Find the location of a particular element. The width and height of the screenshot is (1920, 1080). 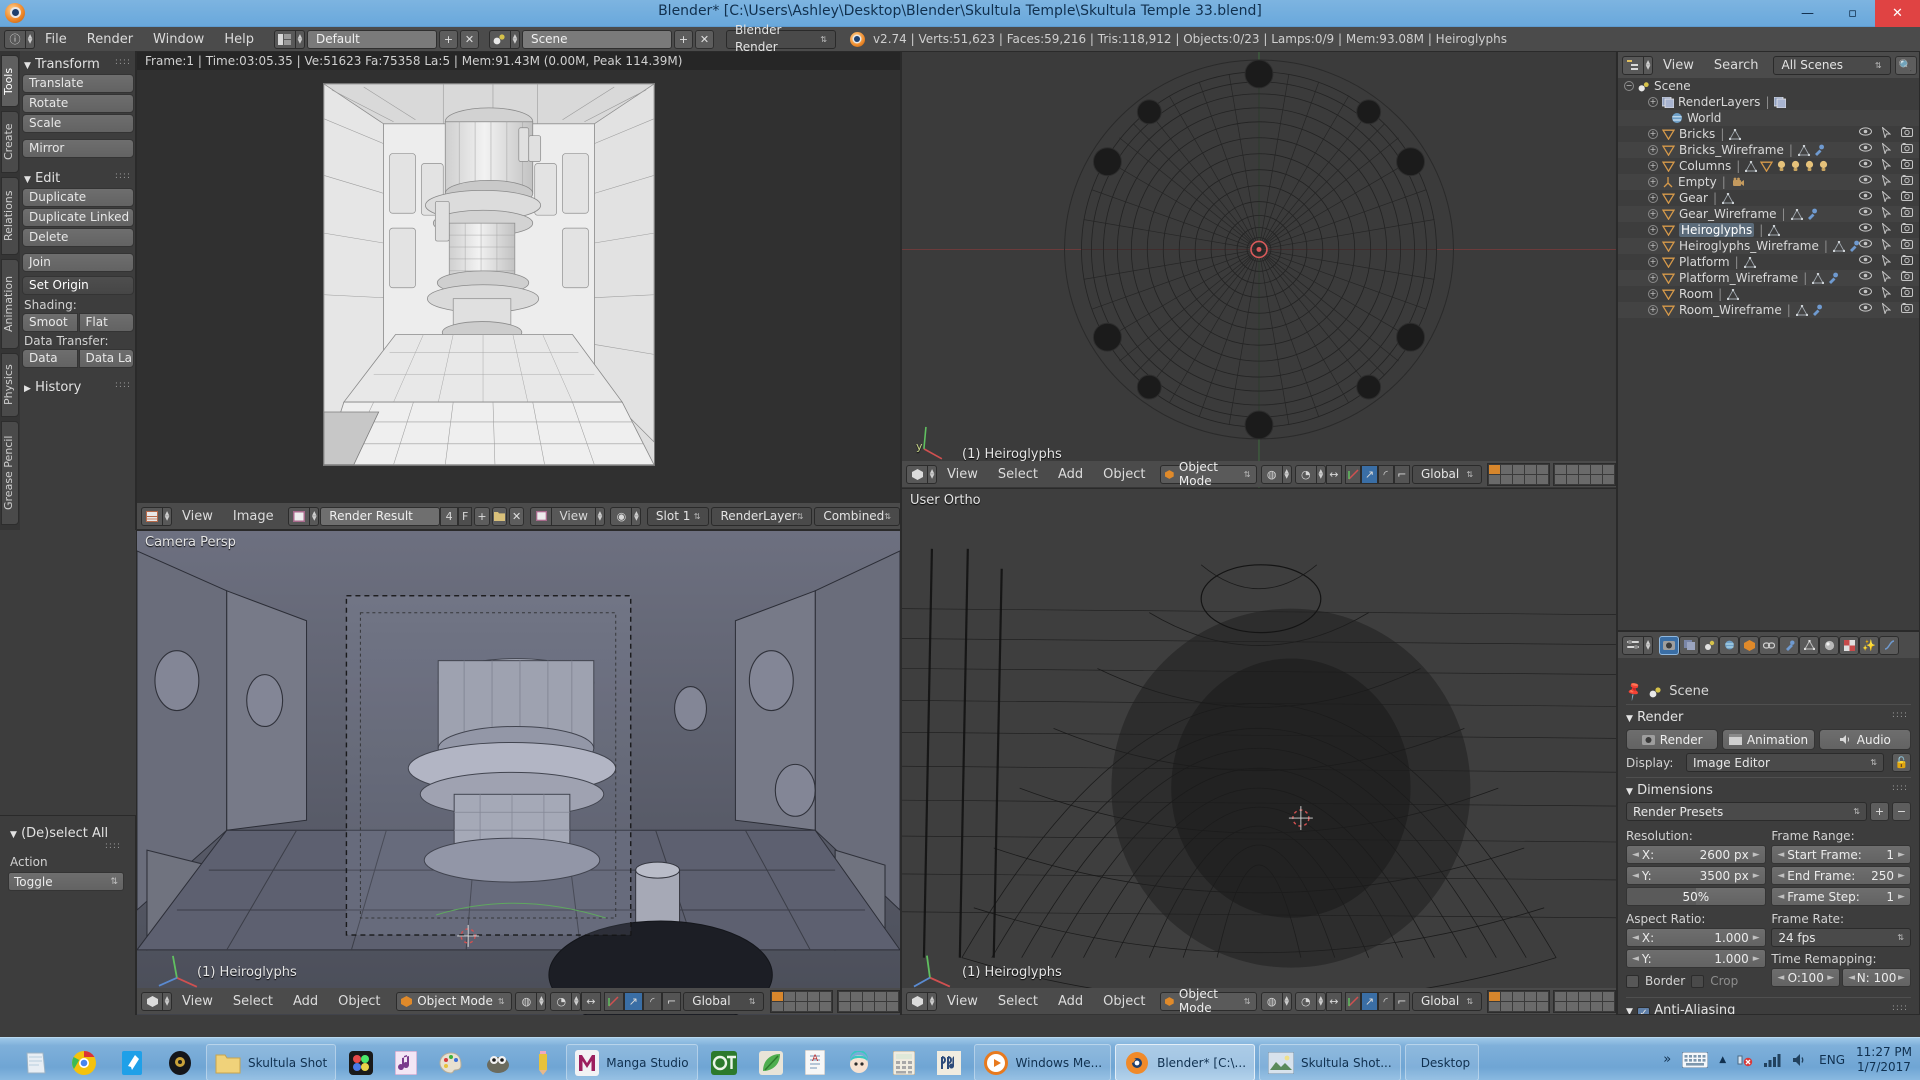

panel-header-dimensions: ▼ Dimensions :::: is located at coordinates (1768, 790).